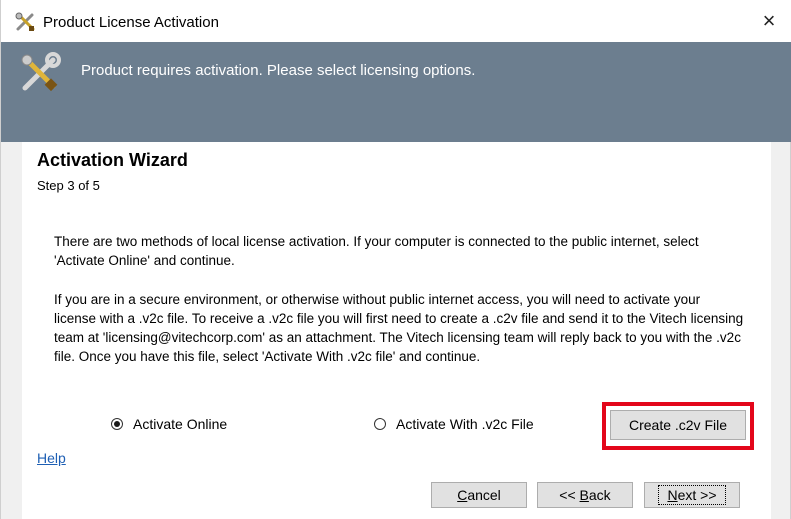 Image resolution: width=791 pixels, height=519 pixels. I want to click on next-mnemonic: N, so click(672, 495).